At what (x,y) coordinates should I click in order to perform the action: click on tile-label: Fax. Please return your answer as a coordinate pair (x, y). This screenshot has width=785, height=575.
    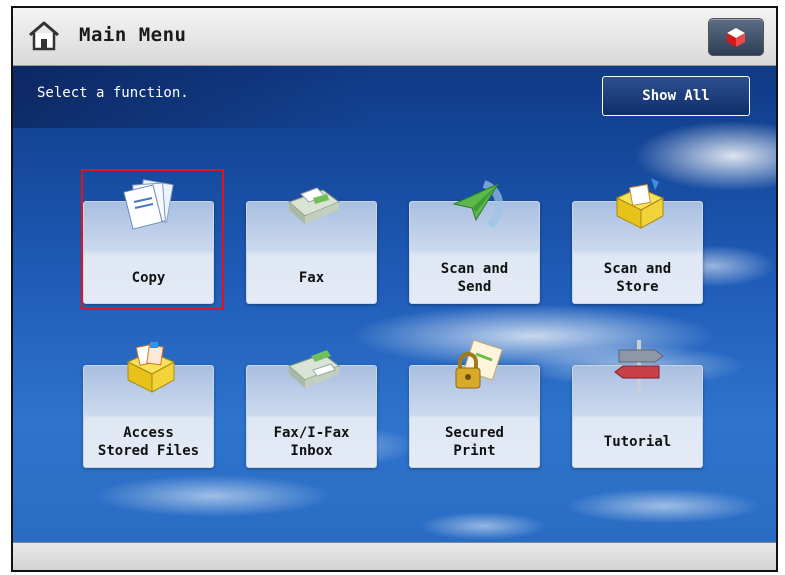
    Looking at the image, I should click on (311, 278).